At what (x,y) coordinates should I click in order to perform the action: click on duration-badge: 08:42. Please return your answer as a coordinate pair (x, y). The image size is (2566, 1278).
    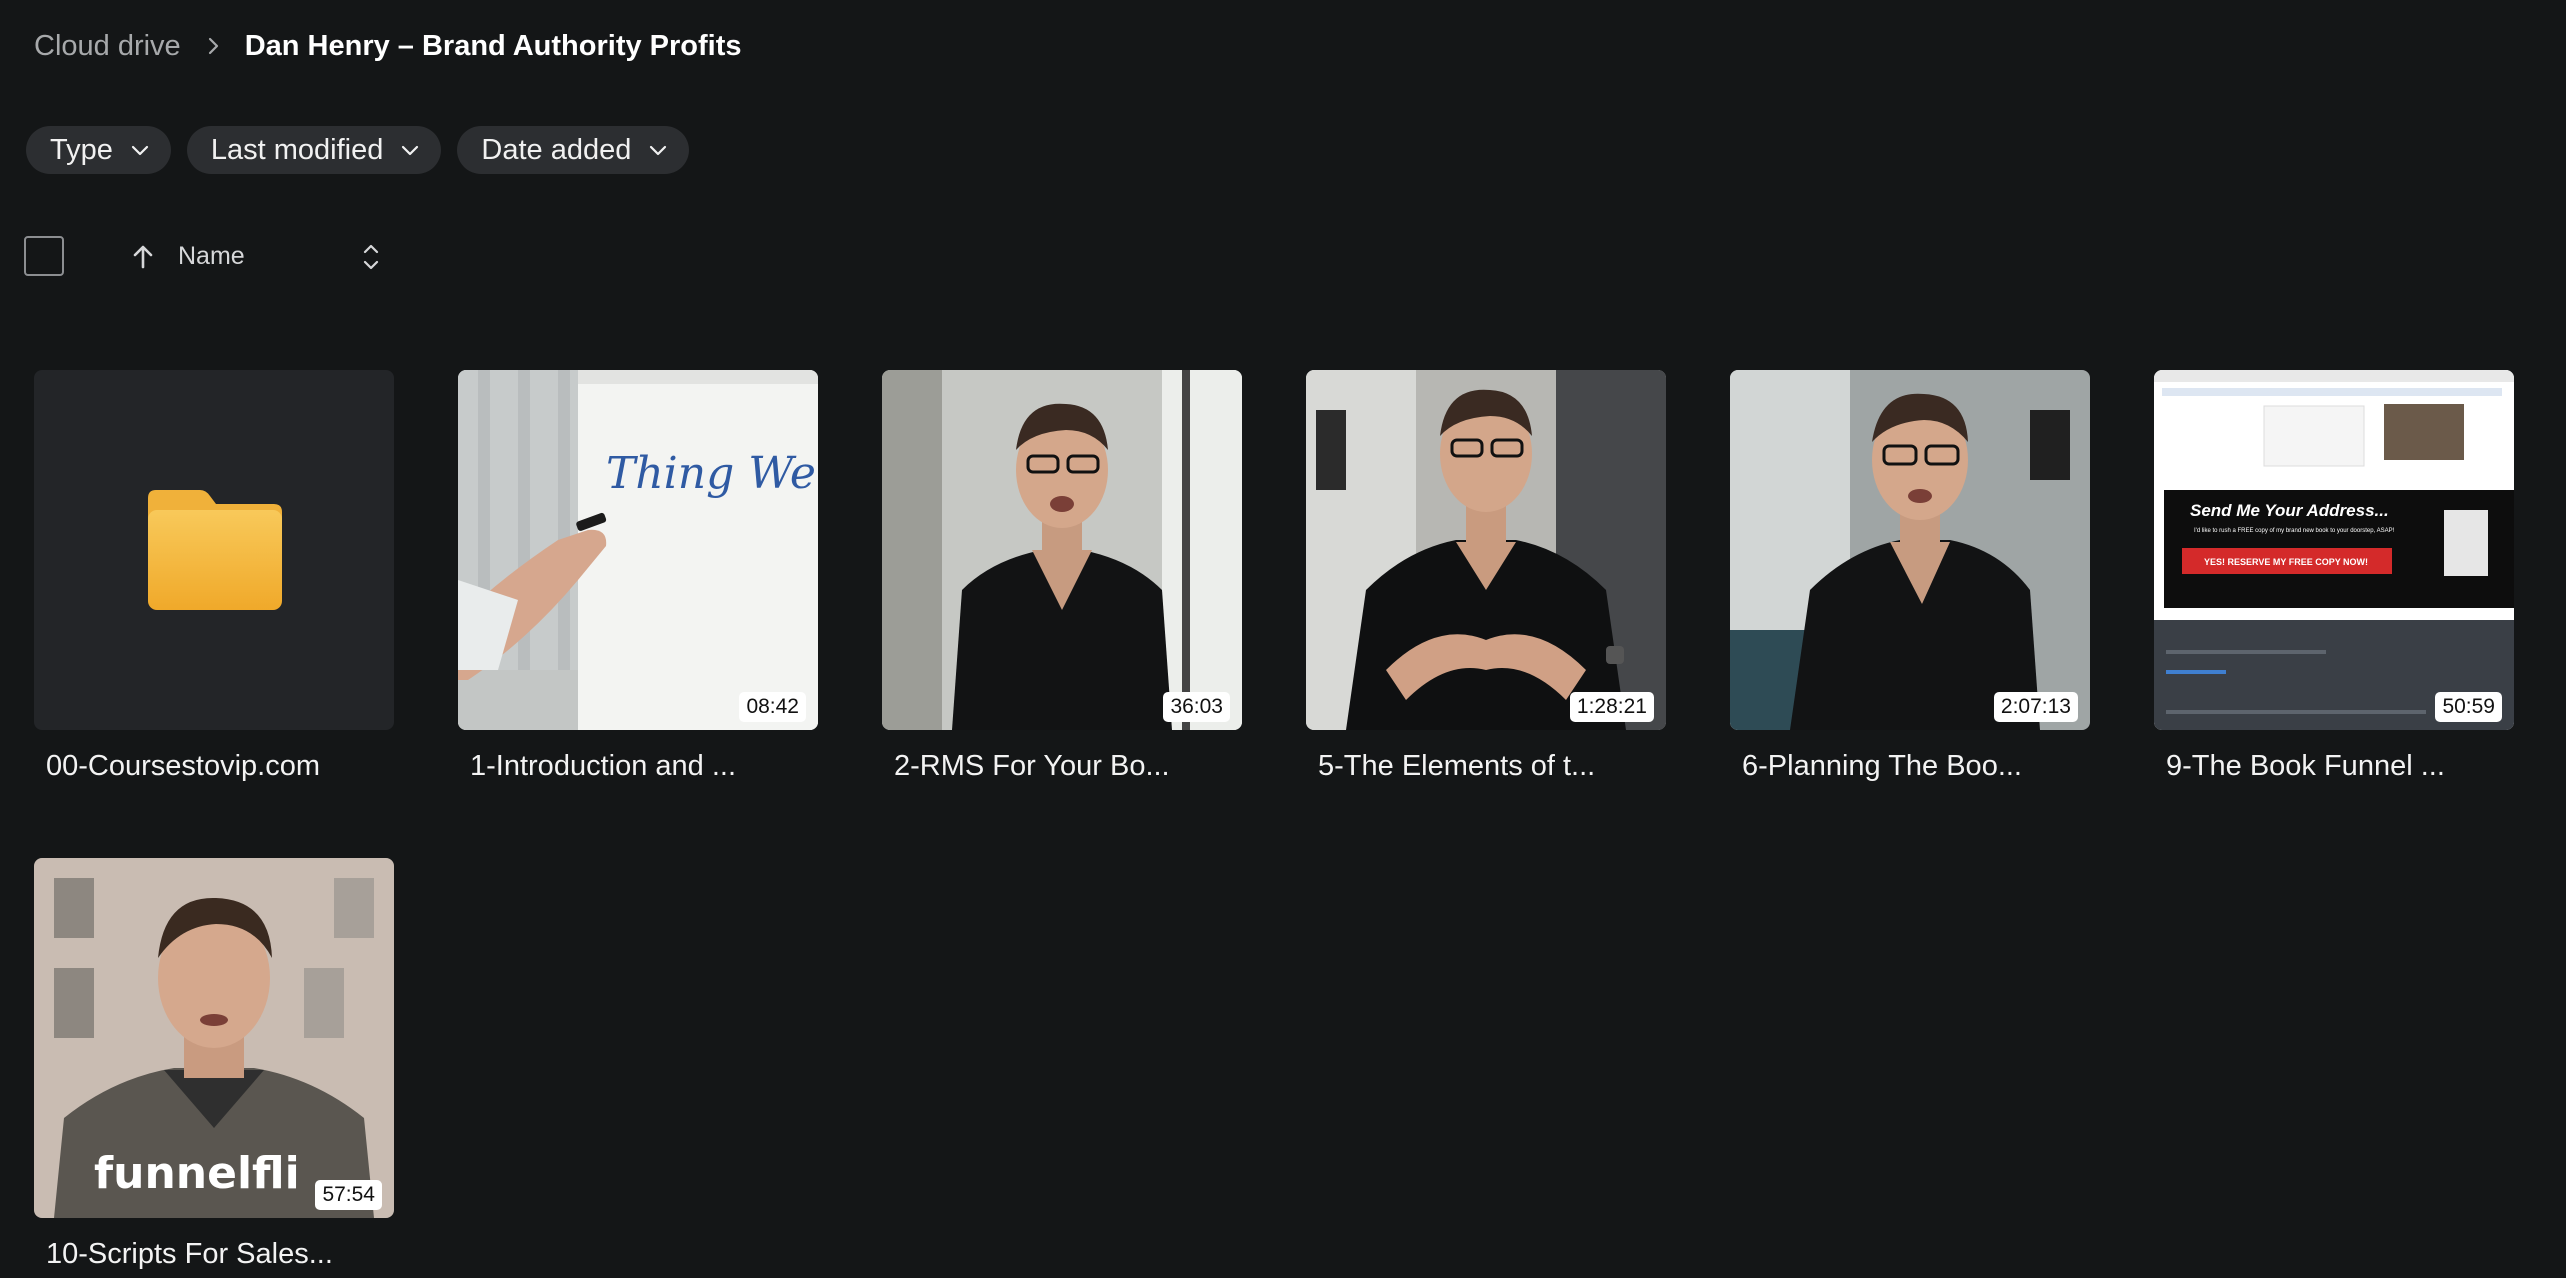
    Looking at the image, I should click on (772, 707).